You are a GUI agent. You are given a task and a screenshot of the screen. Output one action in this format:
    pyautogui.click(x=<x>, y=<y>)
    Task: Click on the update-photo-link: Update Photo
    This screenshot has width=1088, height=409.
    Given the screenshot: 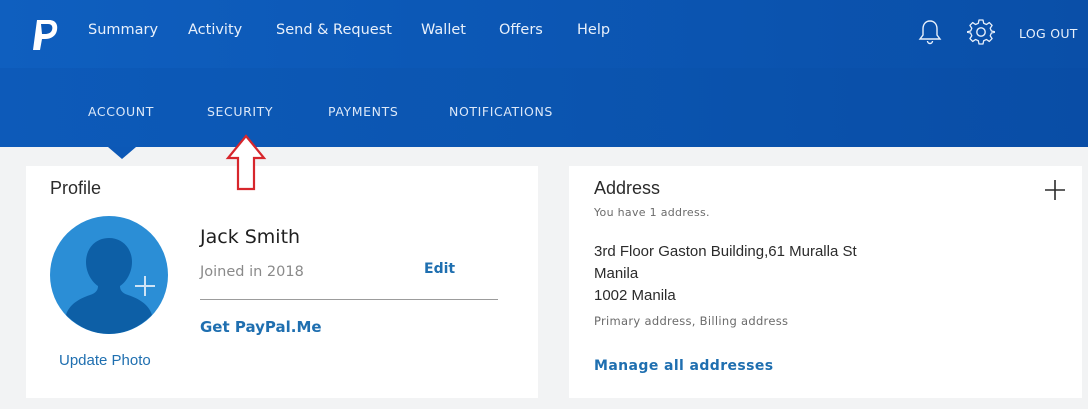 What is the action you would take?
    pyautogui.click(x=105, y=360)
    